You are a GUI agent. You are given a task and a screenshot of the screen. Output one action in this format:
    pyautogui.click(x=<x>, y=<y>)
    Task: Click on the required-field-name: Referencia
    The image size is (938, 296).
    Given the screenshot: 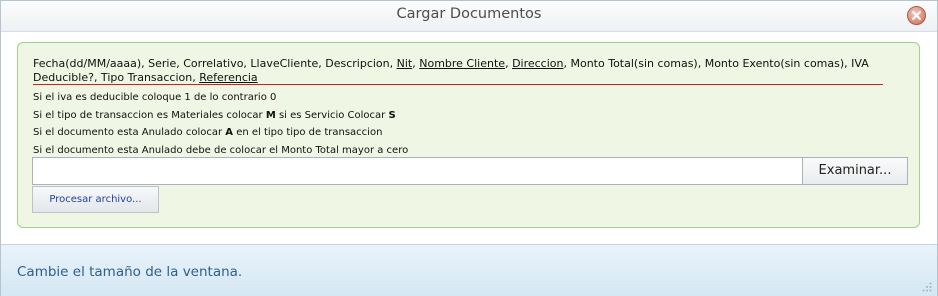 What is the action you would take?
    pyautogui.click(x=228, y=77)
    